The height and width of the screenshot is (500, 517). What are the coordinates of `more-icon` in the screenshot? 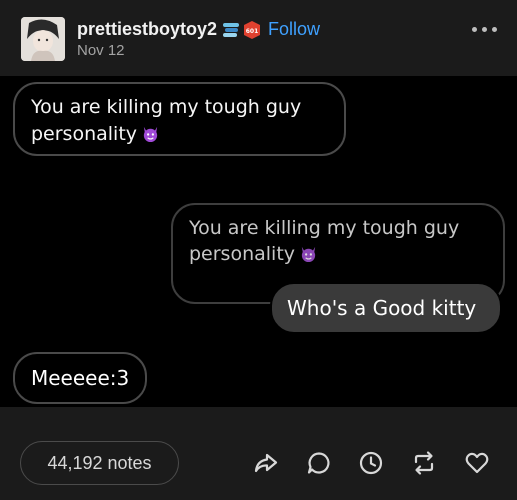 It's located at (485, 29).